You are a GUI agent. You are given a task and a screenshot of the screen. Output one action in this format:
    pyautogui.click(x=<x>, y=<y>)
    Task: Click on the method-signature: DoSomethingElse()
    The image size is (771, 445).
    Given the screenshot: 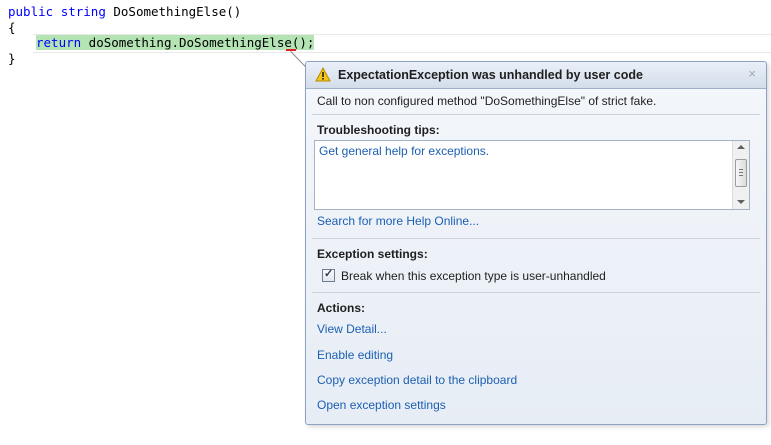 What is the action you would take?
    pyautogui.click(x=173, y=11)
    